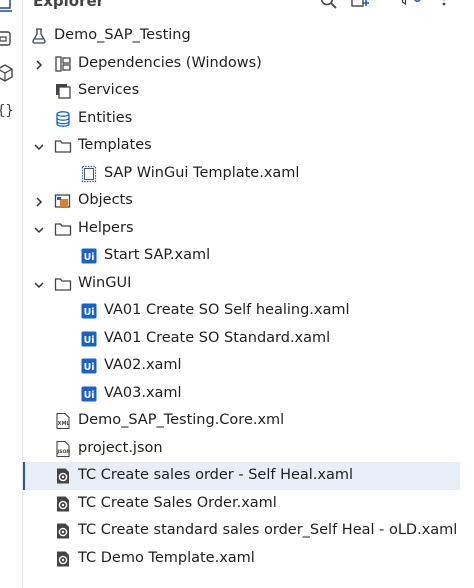 The image size is (474, 588). I want to click on filter-count-badge: 6, so click(417, 2).